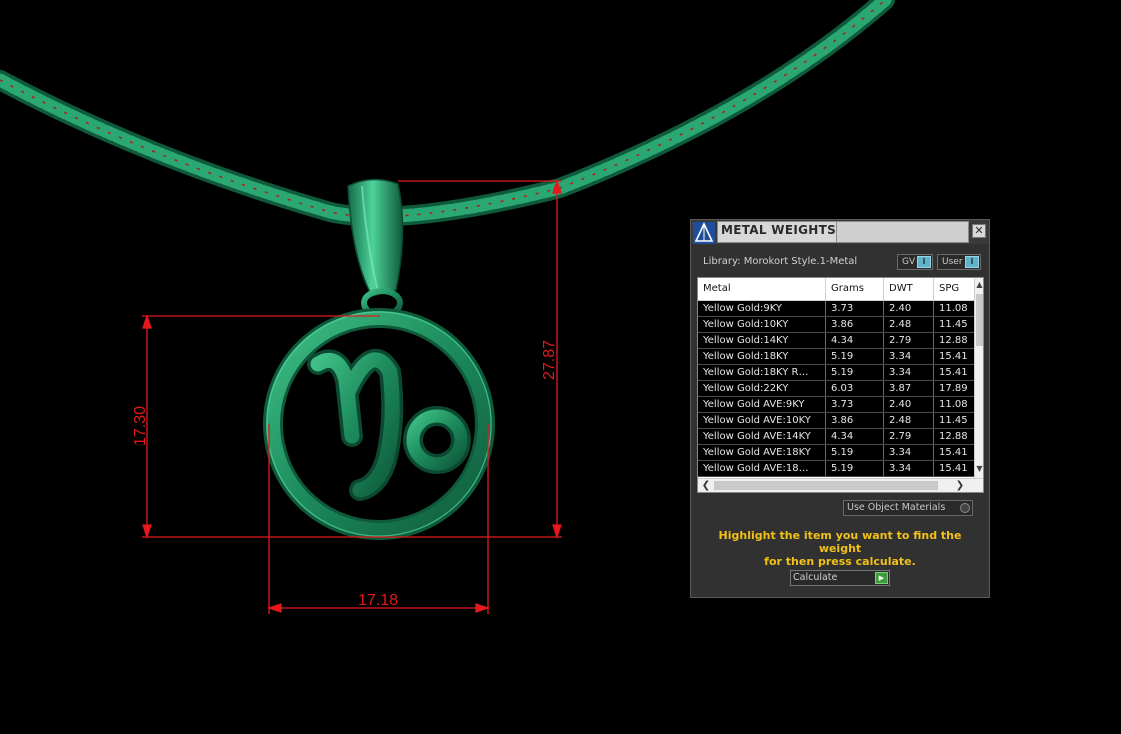  I want to click on panel-title: METAL WEIGHTS, so click(779, 230).